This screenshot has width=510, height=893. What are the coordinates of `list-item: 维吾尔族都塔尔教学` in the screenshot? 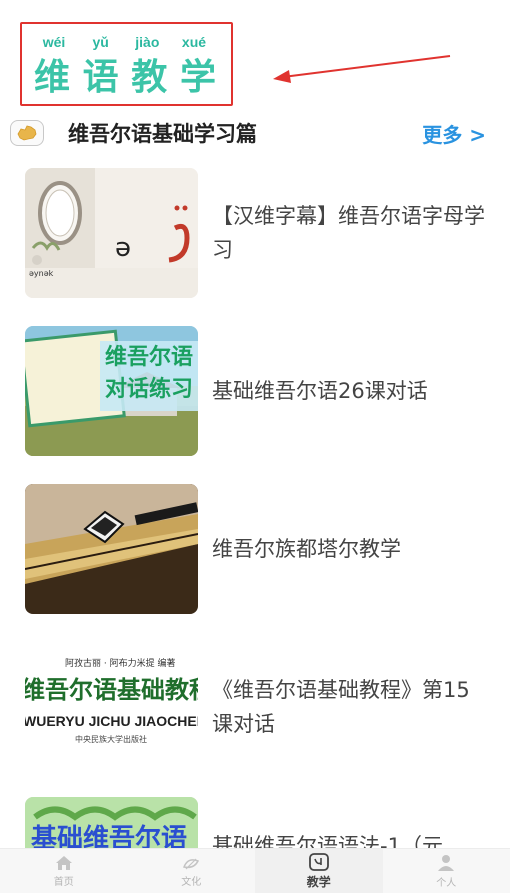 It's located at (255, 549).